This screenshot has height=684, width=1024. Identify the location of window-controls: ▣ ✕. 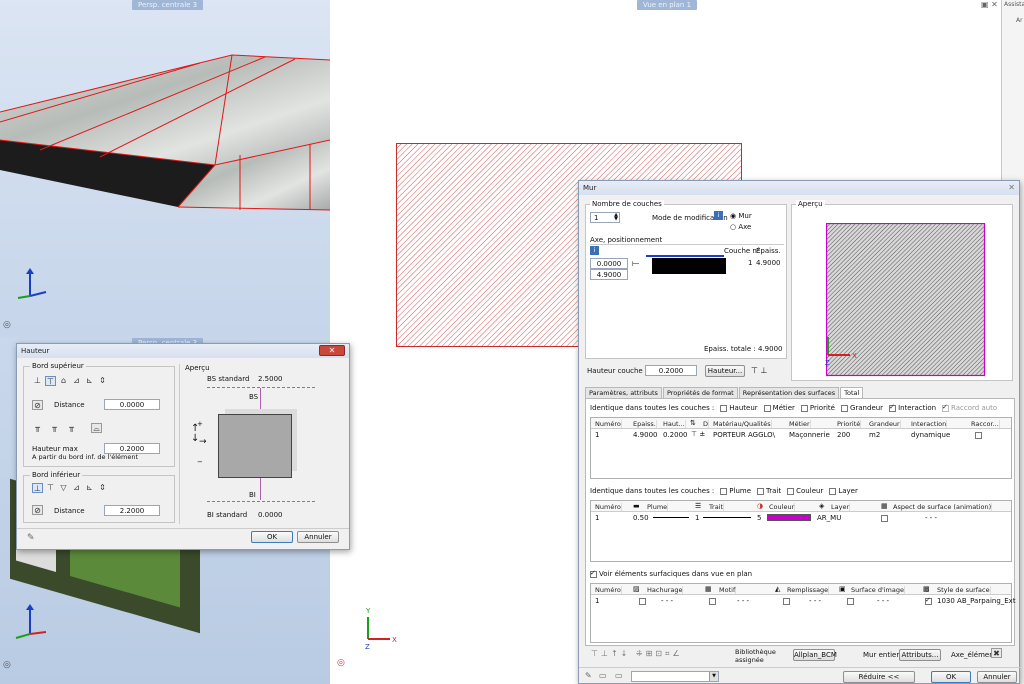
(989, 4).